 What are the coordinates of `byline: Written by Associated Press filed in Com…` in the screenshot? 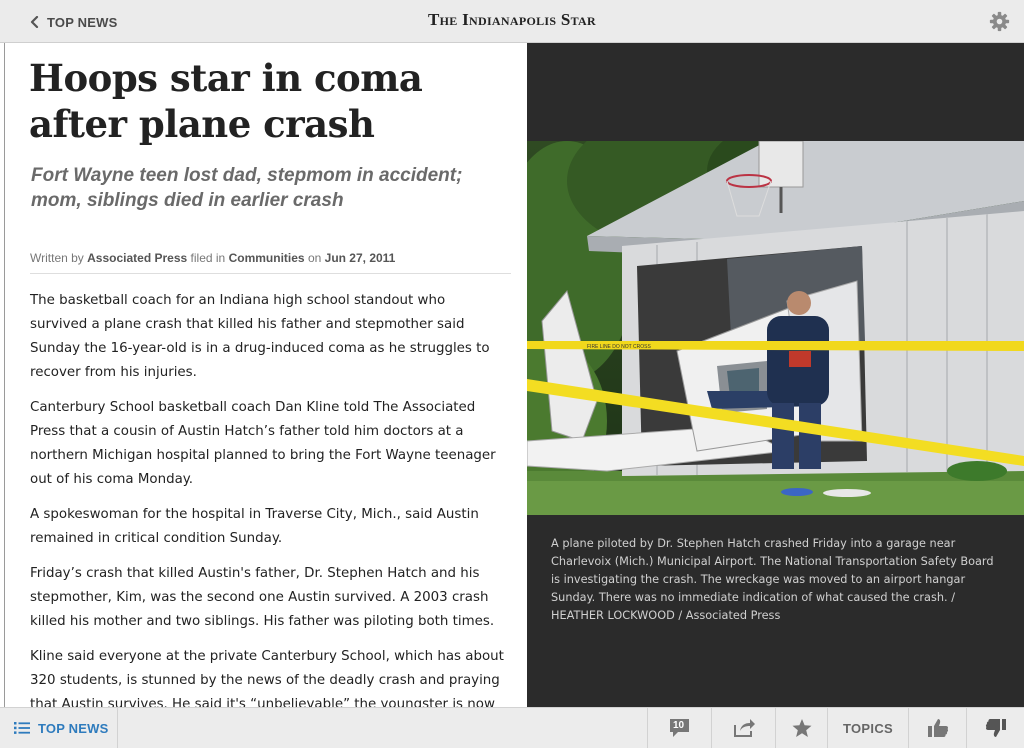 It's located at (270, 258).